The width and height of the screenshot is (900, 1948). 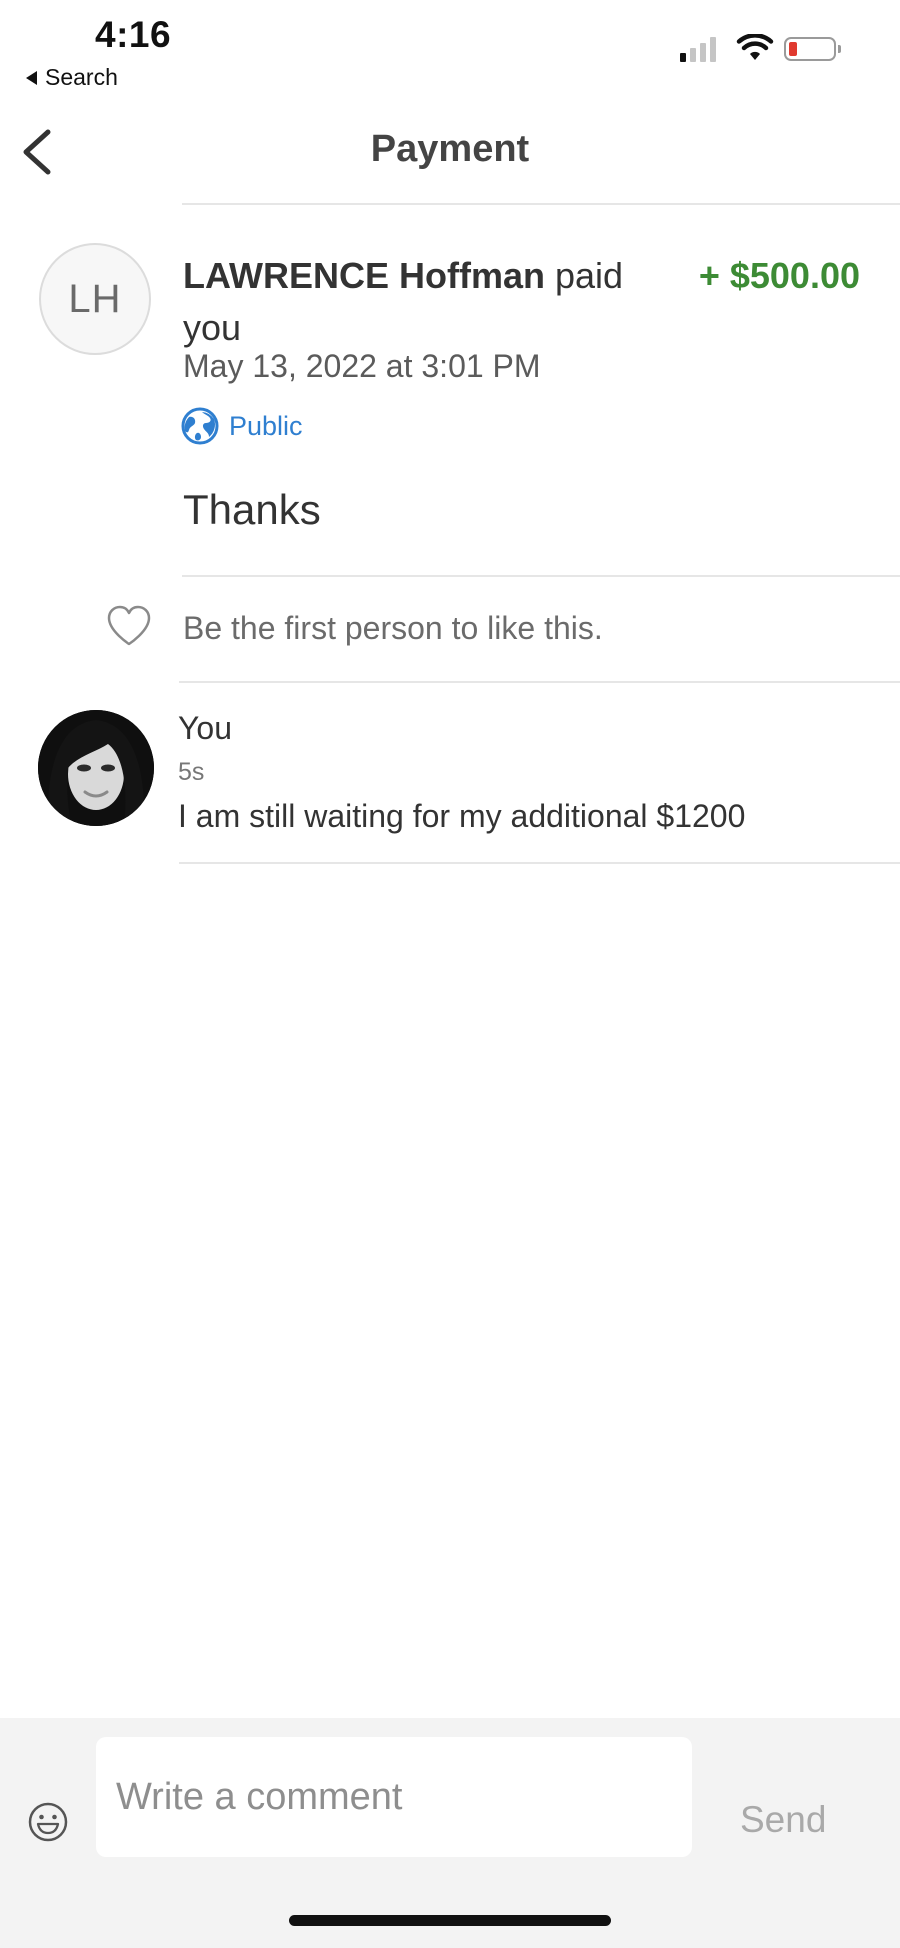 What do you see at coordinates (539, 863) in the screenshot?
I see `comment-divider` at bounding box center [539, 863].